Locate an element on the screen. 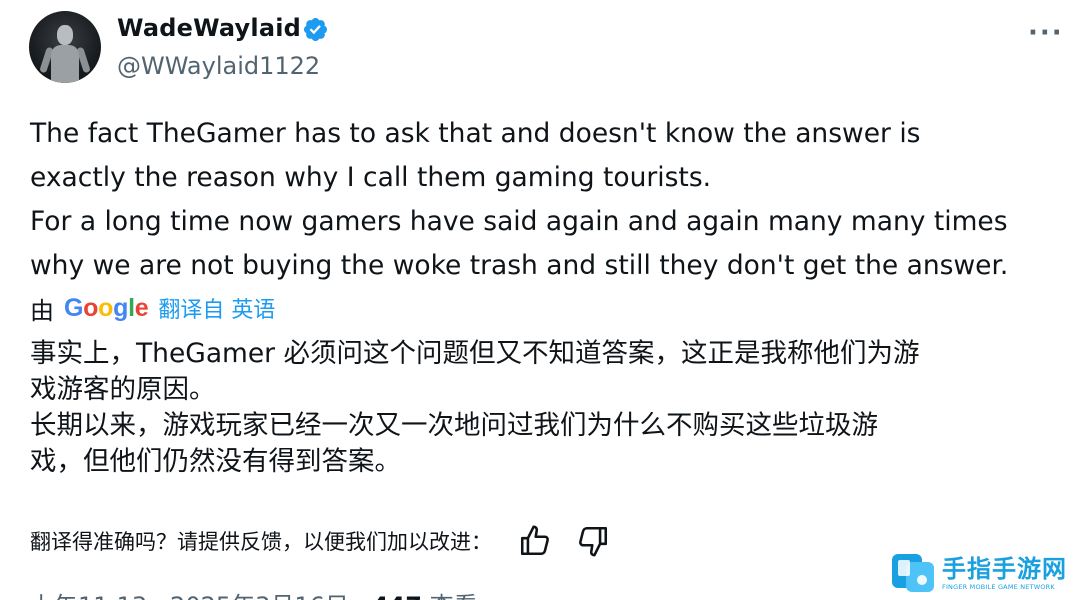  post-timestamp: 上午11:13 · 2025年3月16日 · is located at coordinates (201, 596).